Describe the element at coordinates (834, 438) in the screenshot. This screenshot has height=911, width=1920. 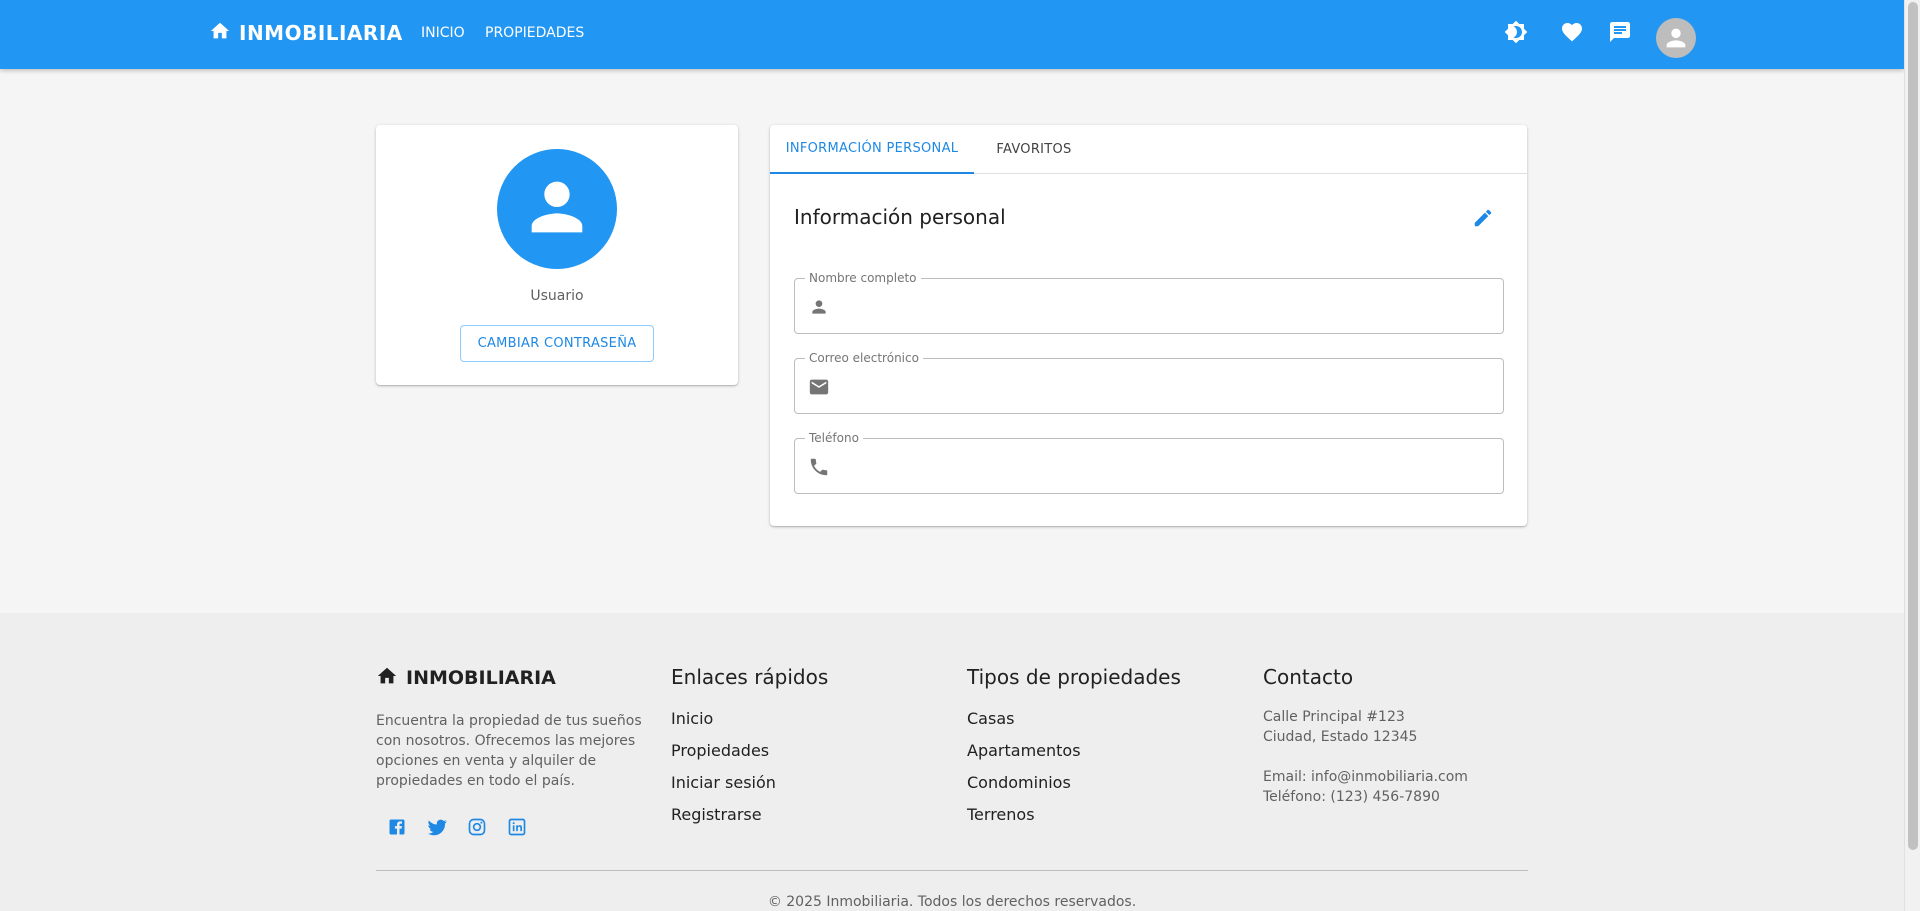
I see `phone-label: Teléfono` at that location.